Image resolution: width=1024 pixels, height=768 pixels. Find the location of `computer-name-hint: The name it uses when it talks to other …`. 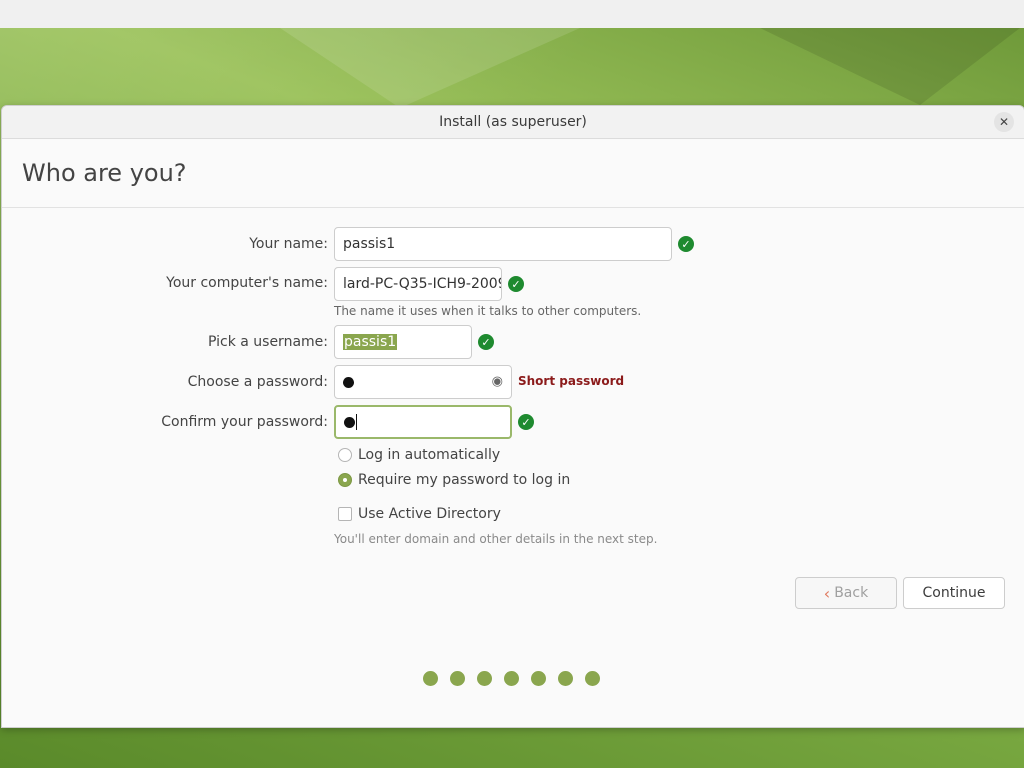

computer-name-hint: The name it uses when it talks to other … is located at coordinates (488, 311).